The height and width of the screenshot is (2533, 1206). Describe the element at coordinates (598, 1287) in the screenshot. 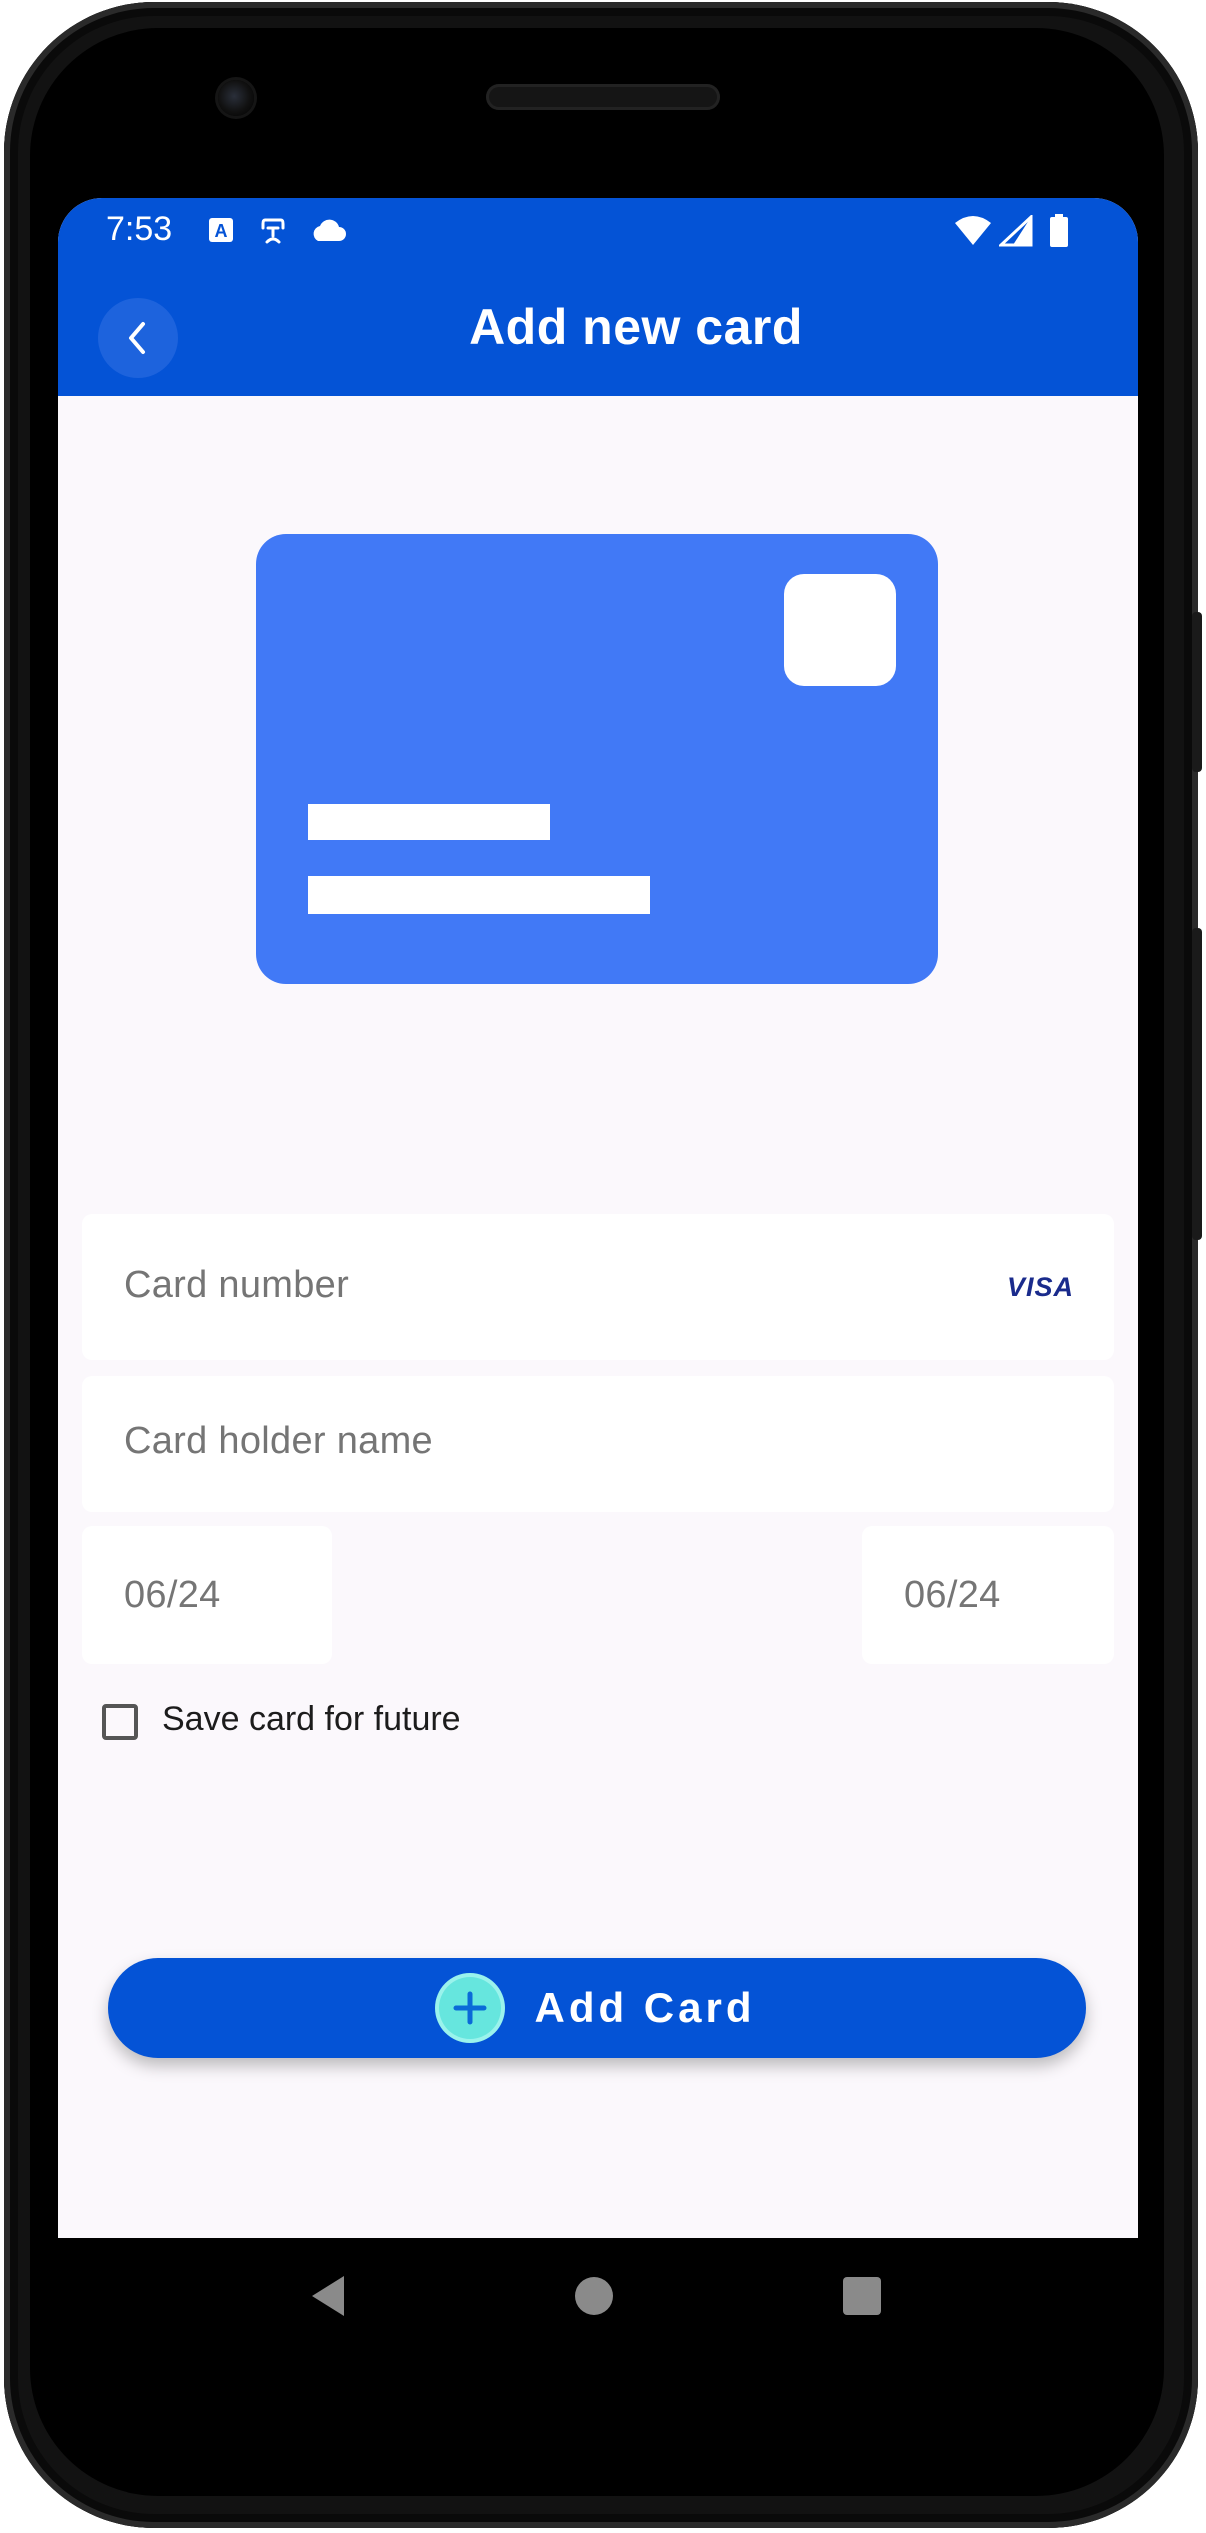

I see `card-number-field: Card number VISA` at that location.